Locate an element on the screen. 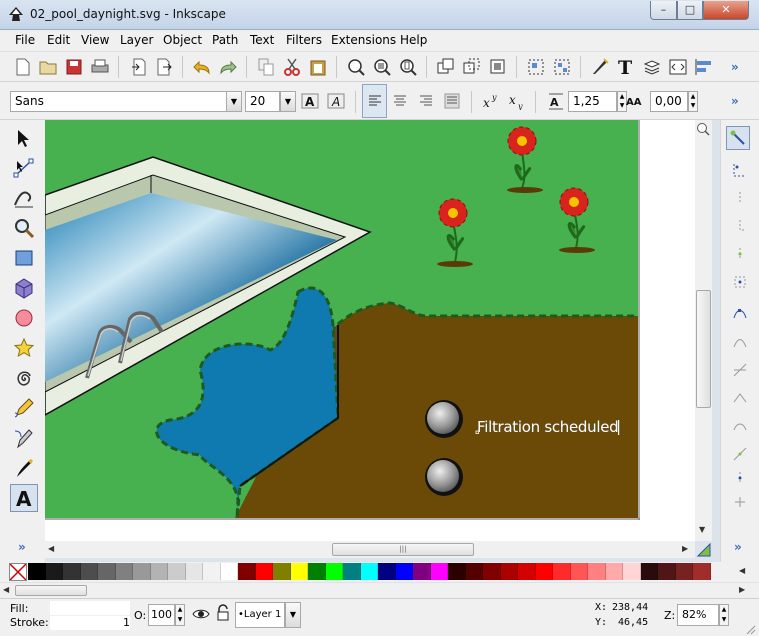 The height and width of the screenshot is (636, 759). calligraphy-tool is located at coordinates (24, 468).